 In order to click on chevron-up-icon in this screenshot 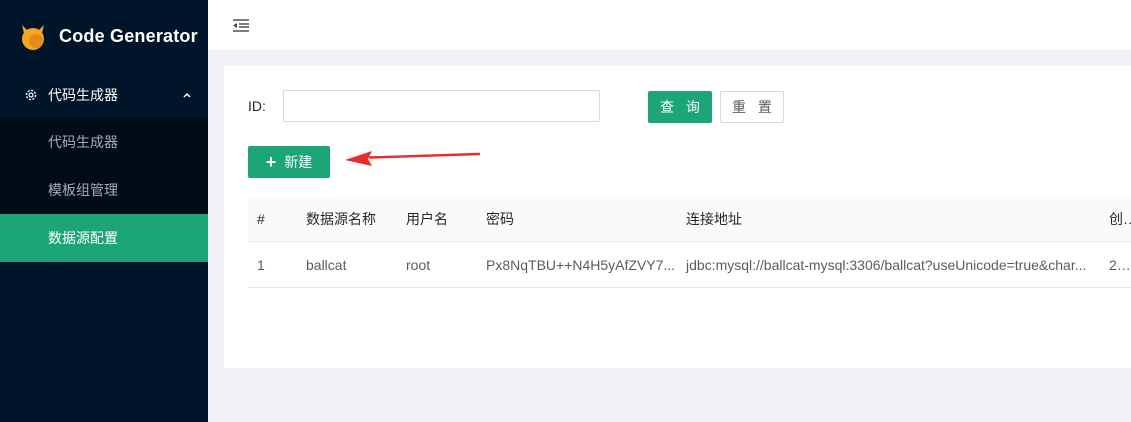, I will do `click(187, 95)`.